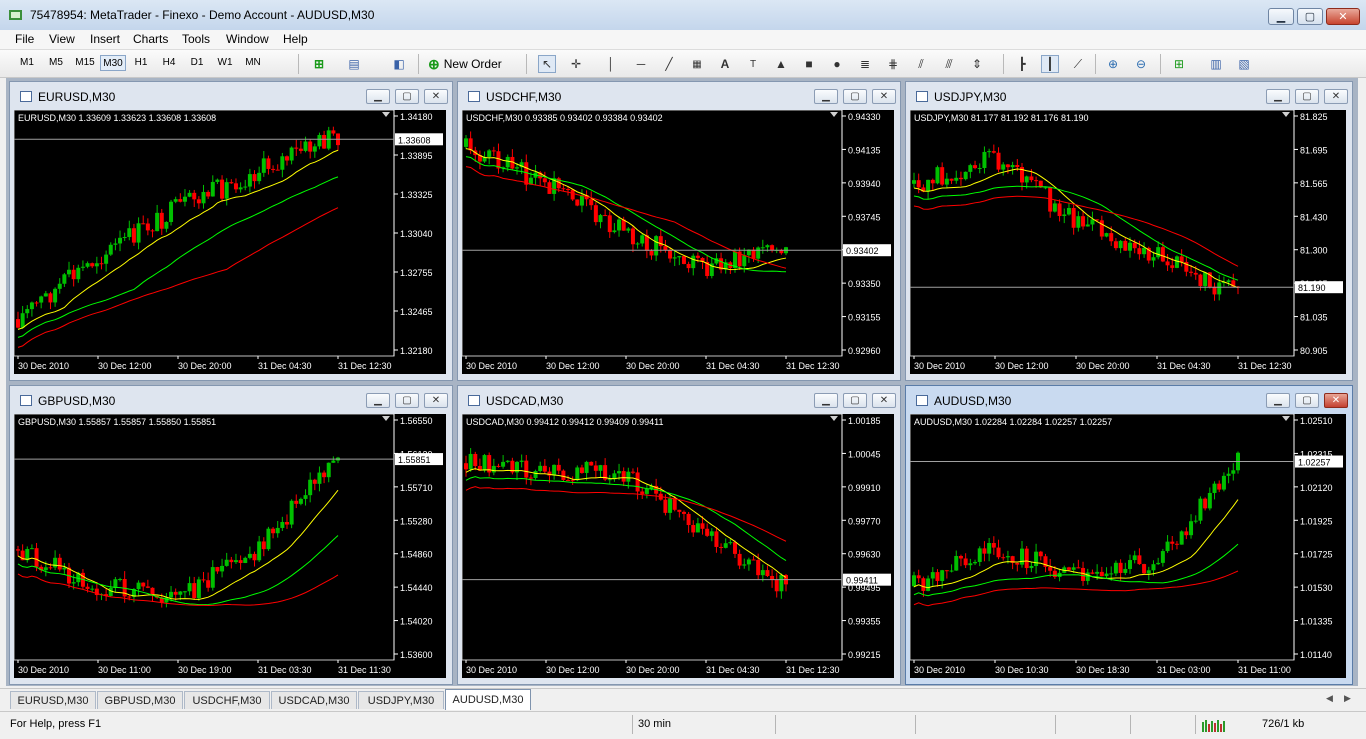 The width and height of the screenshot is (1366, 739). Describe the element at coordinates (225, 63) in the screenshot. I see `timeframe-w1: W1` at that location.